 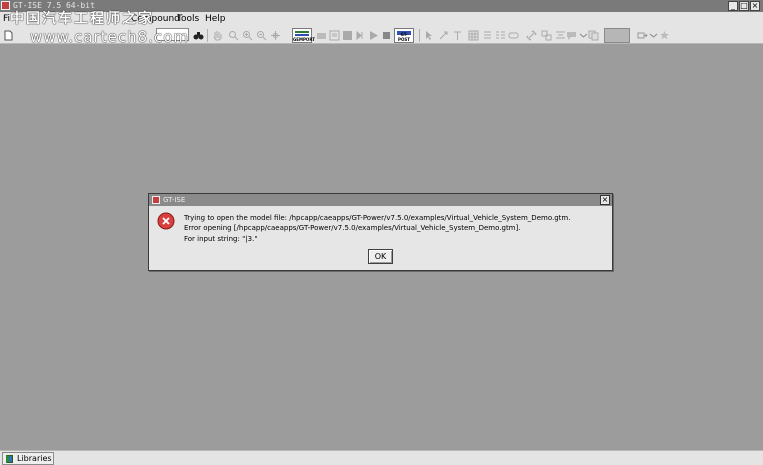 I want to click on gemport-label: GEMPORT, so click(x=304, y=39).